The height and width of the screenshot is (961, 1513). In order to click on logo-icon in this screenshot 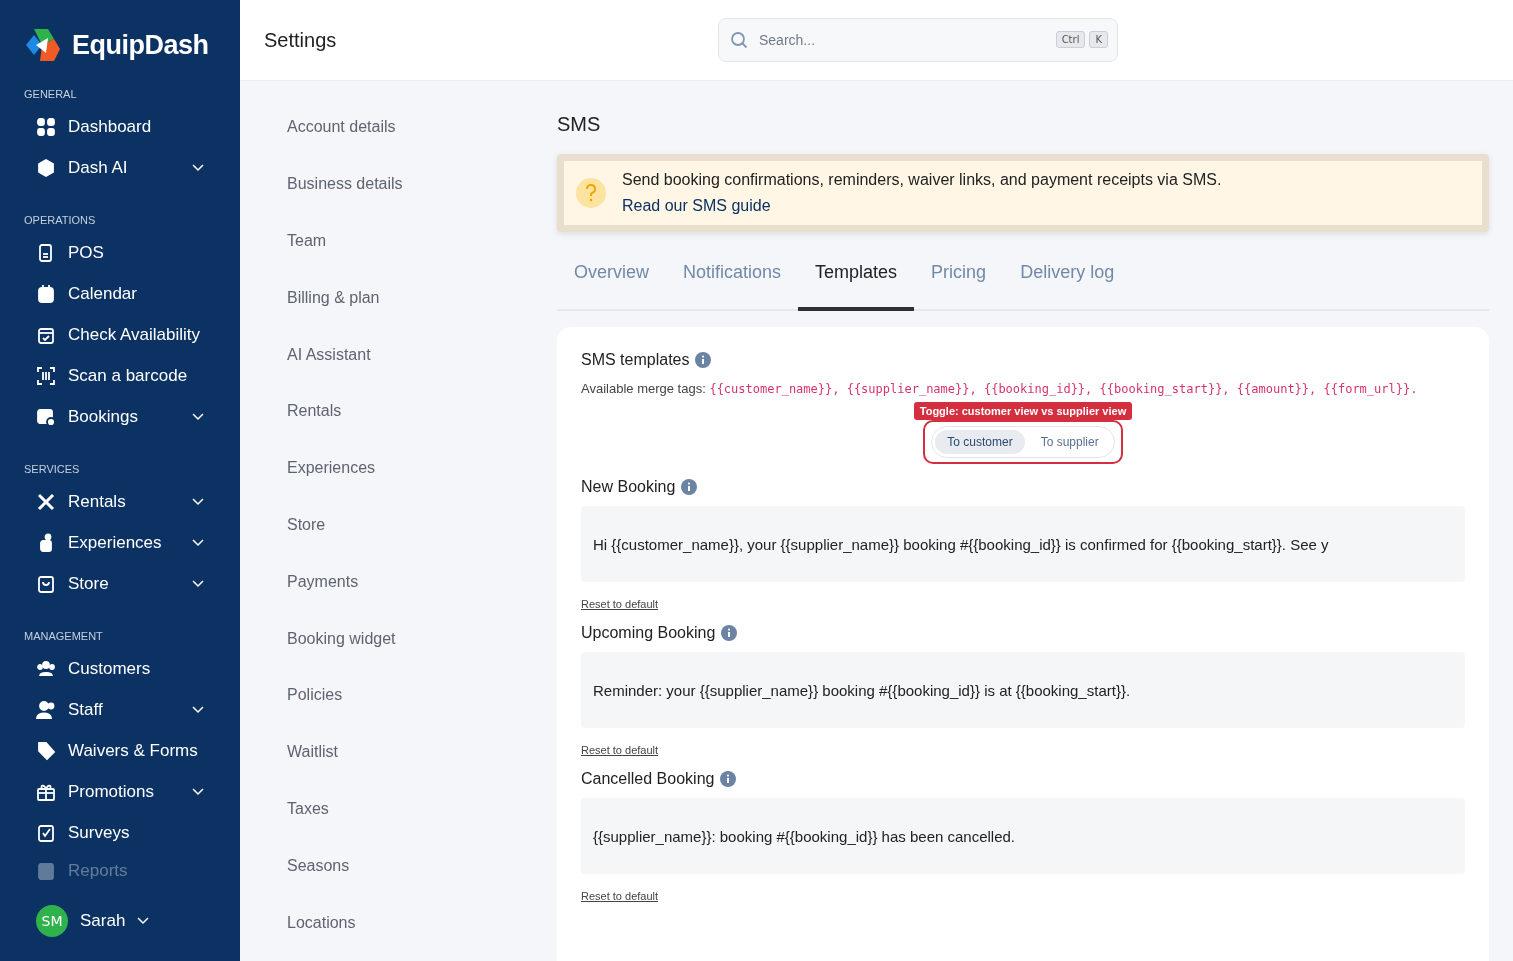, I will do `click(43, 45)`.